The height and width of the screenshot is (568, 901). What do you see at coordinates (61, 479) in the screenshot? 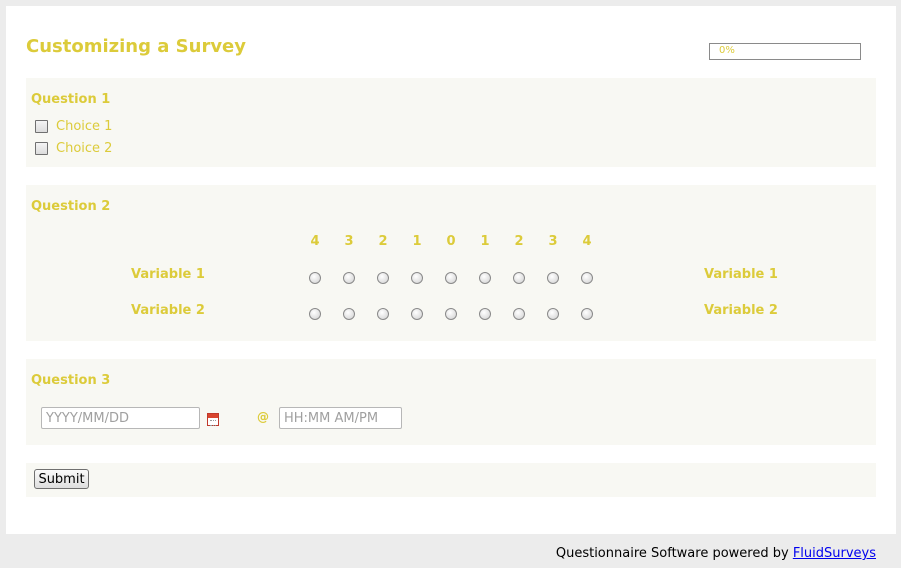
I see `submit-button: Submit` at bounding box center [61, 479].